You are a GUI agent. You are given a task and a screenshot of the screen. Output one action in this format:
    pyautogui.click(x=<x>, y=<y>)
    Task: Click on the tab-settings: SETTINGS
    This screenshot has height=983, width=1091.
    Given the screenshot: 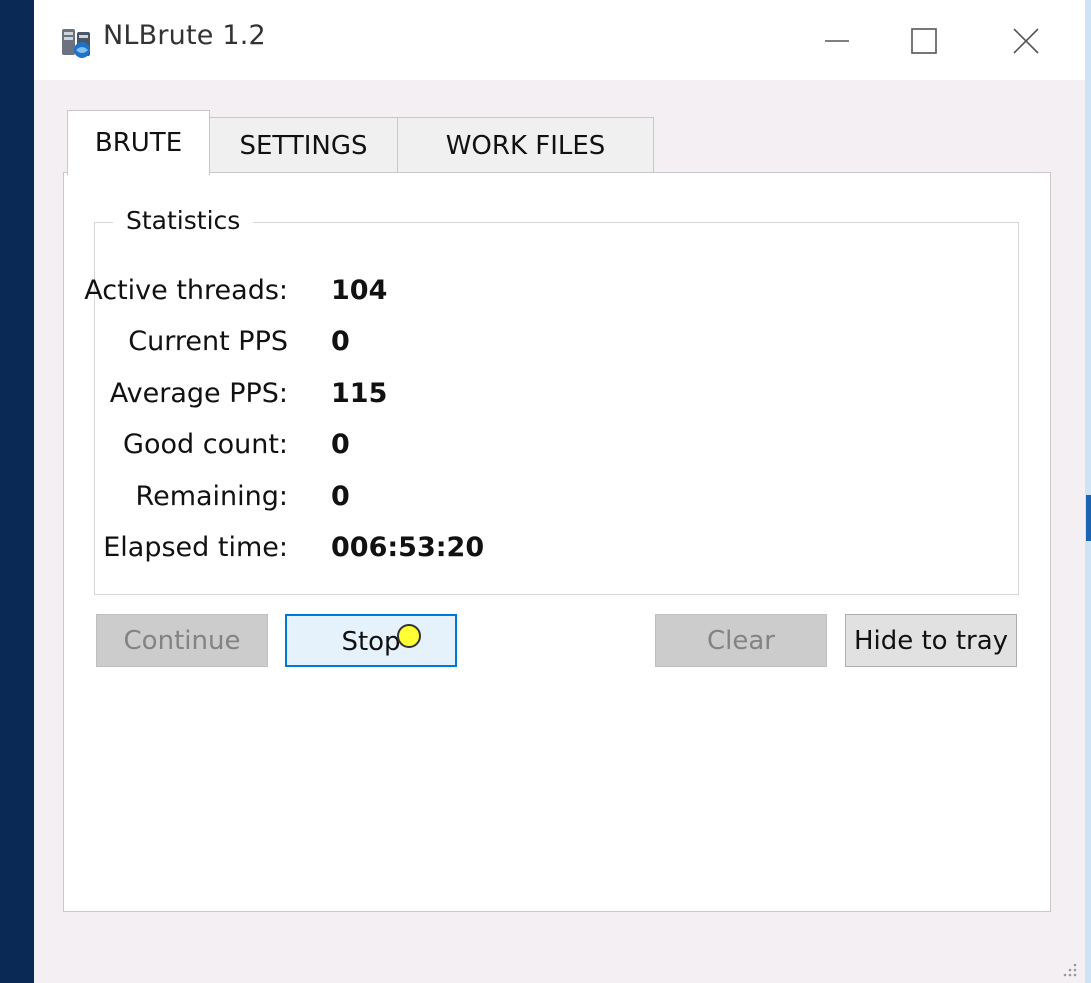 What is the action you would take?
    pyautogui.click(x=303, y=145)
    